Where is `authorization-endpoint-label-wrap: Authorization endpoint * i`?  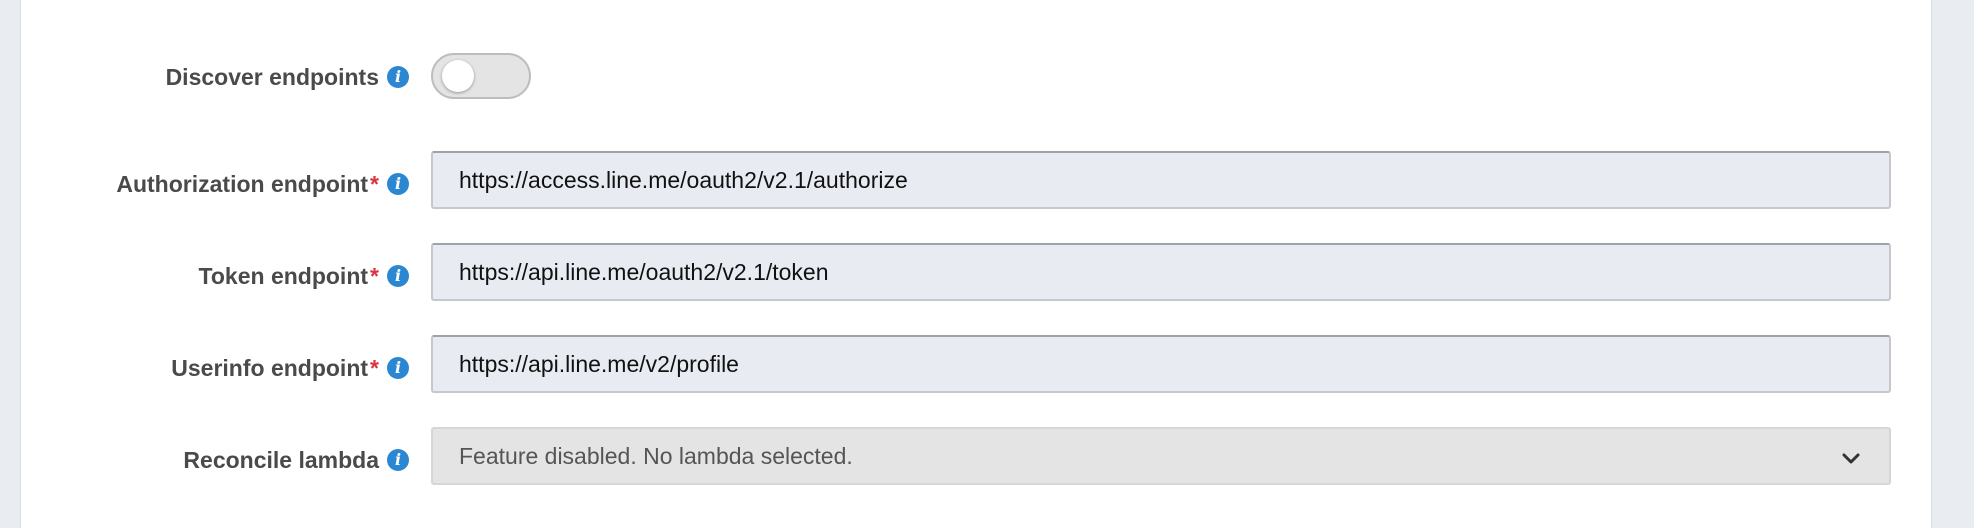 authorization-endpoint-label-wrap: Authorization endpoint * i is located at coordinates (262, 184).